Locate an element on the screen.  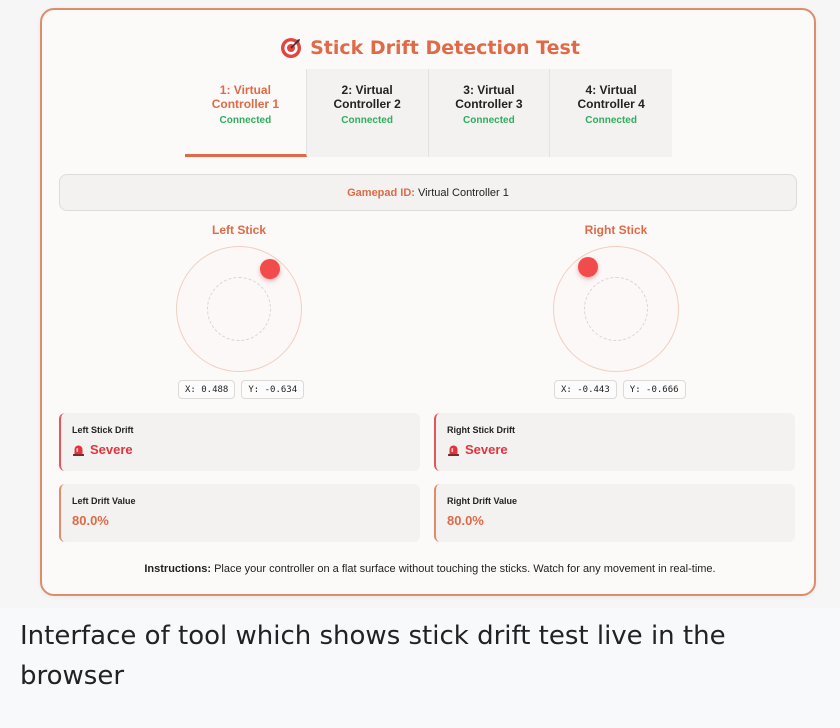
gamepad-id-bar: Gamepad ID: Virtual Controller 1 is located at coordinates (428, 192).